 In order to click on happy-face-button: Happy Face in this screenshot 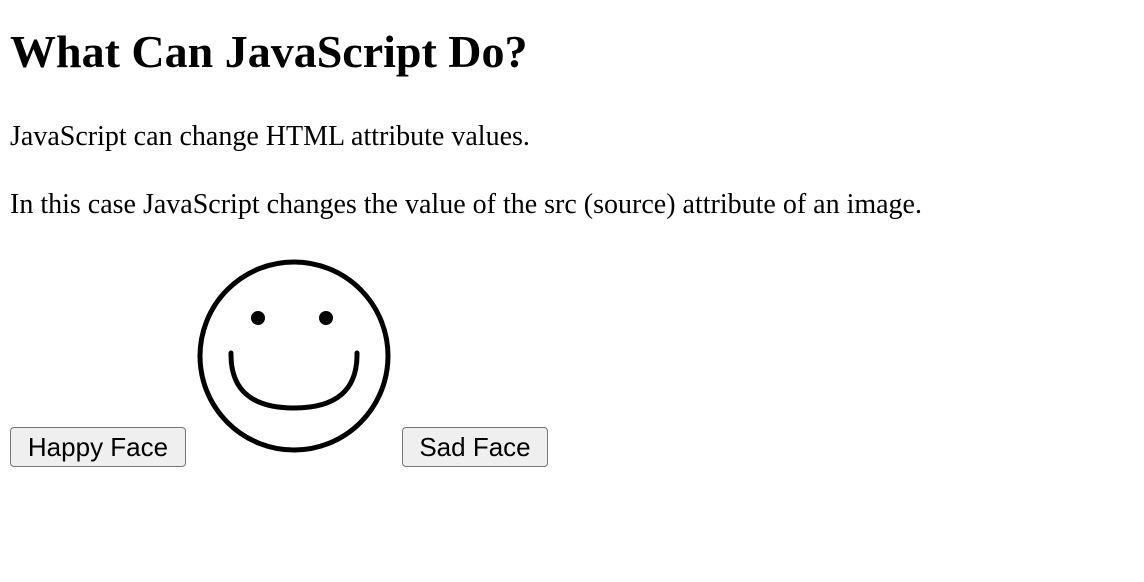, I will do `click(98, 447)`.